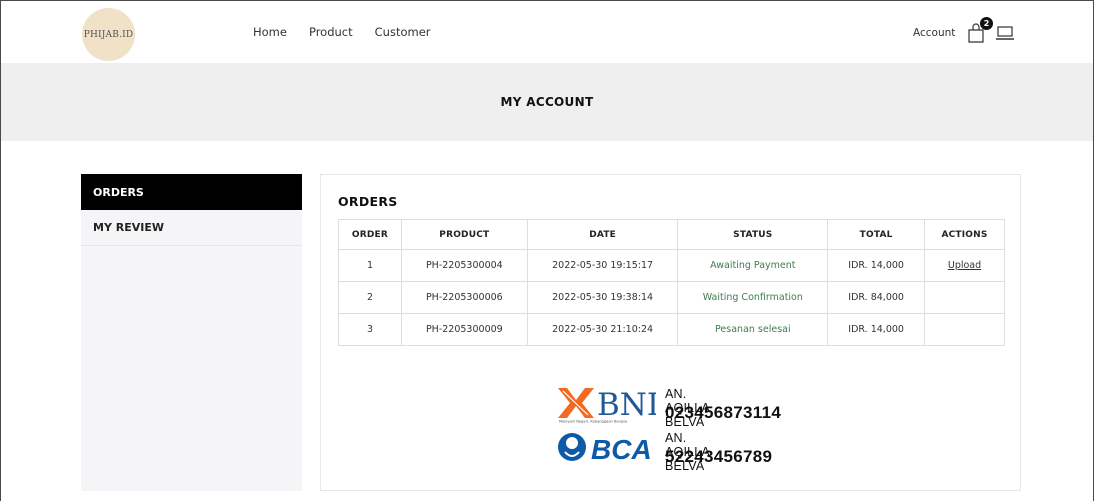 The image size is (1094, 501). What do you see at coordinates (464, 234) in the screenshot?
I see `column-header-product: PRODUCT` at bounding box center [464, 234].